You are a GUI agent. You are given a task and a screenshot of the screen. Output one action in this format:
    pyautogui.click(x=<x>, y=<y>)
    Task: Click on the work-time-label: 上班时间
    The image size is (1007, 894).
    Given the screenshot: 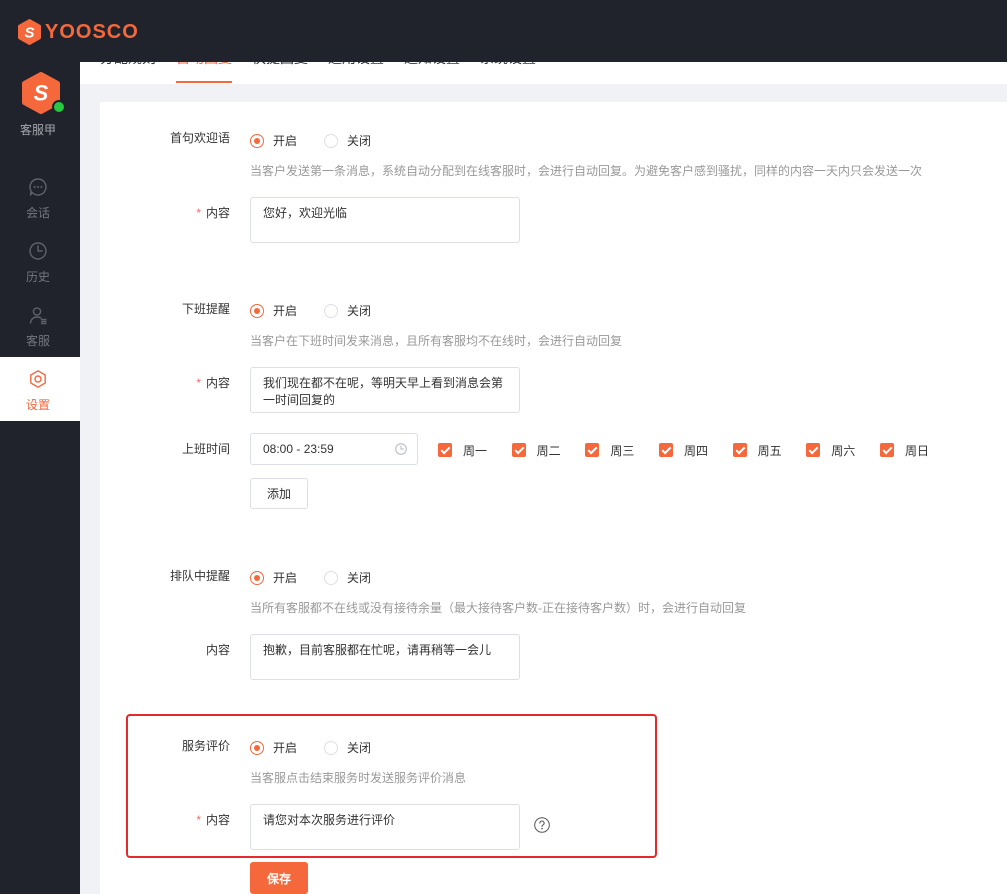 What is the action you would take?
    pyautogui.click(x=205, y=449)
    